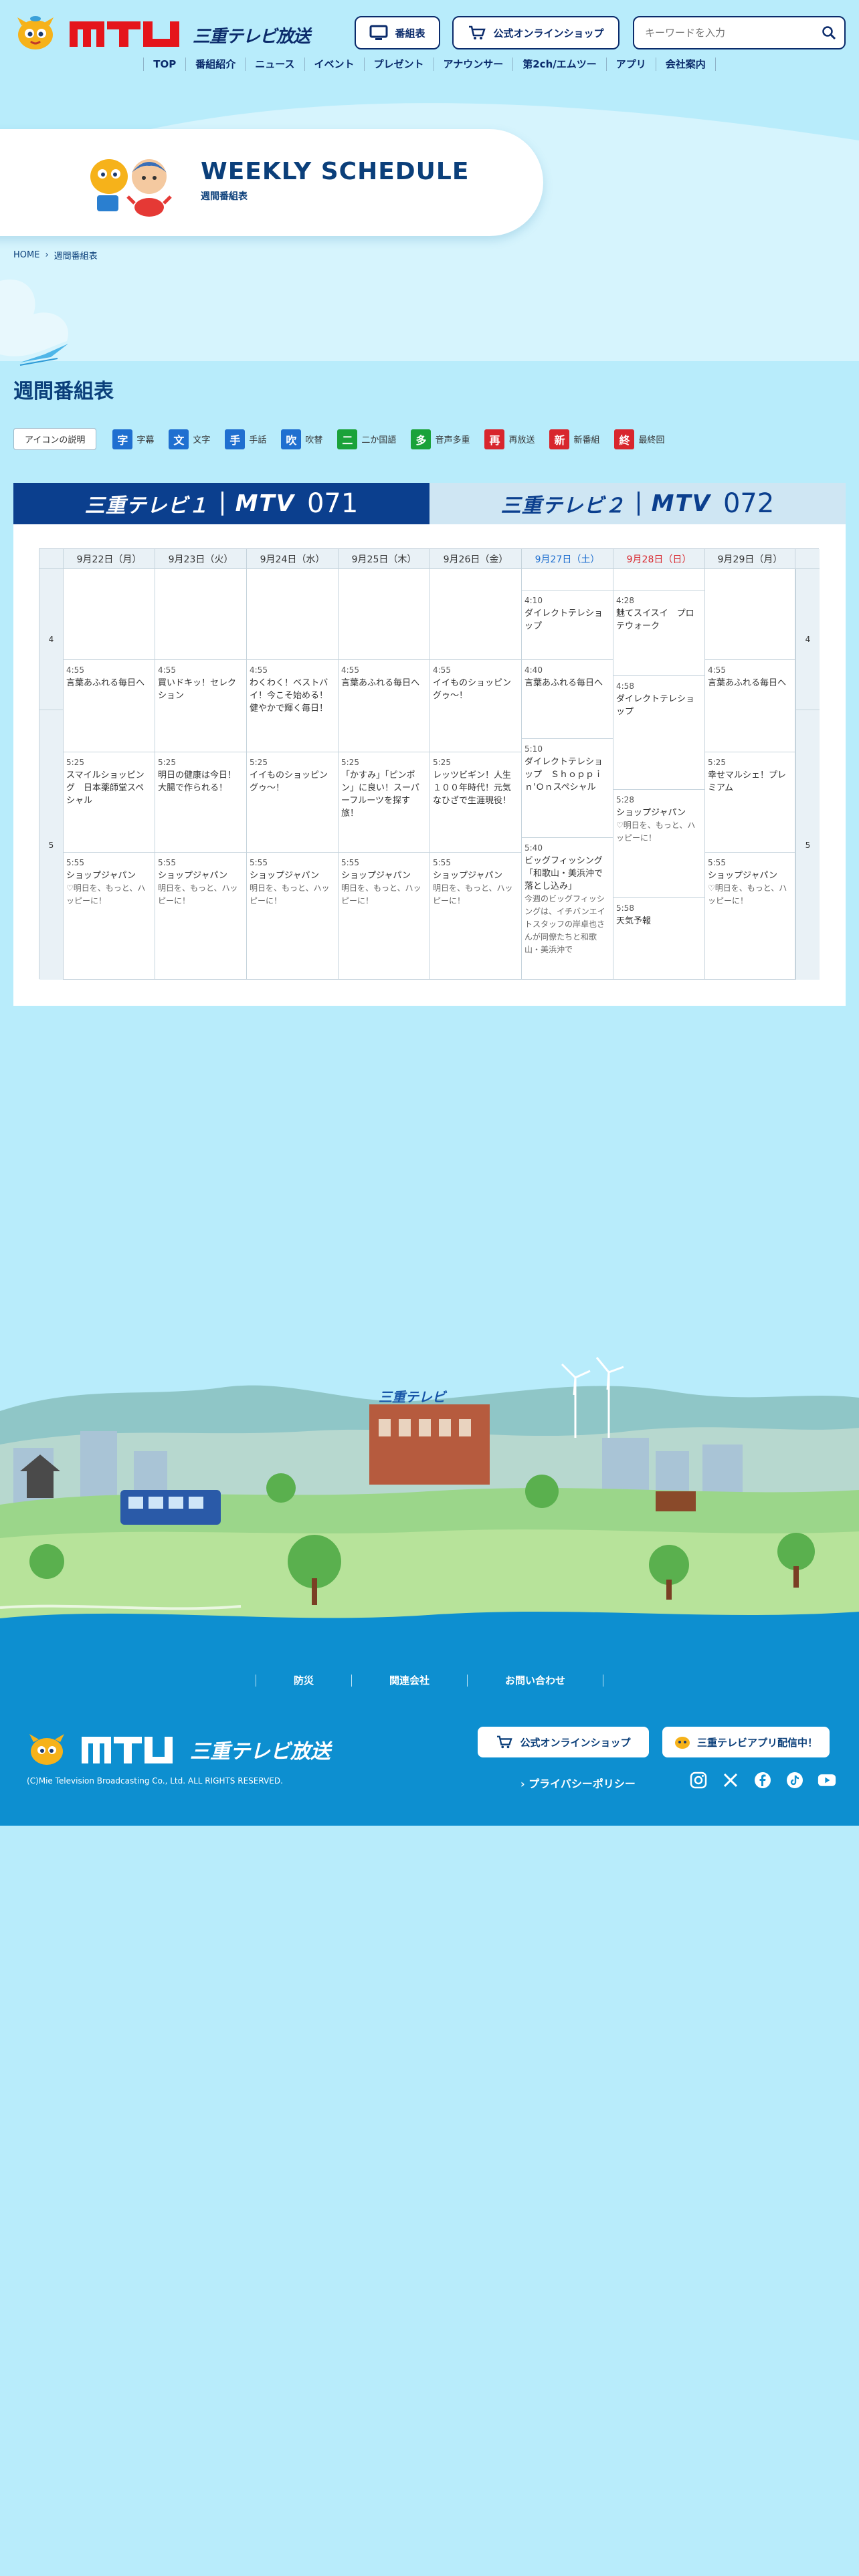 The height and width of the screenshot is (2576, 859). What do you see at coordinates (829, 32) in the screenshot?
I see `search-icon` at bounding box center [829, 32].